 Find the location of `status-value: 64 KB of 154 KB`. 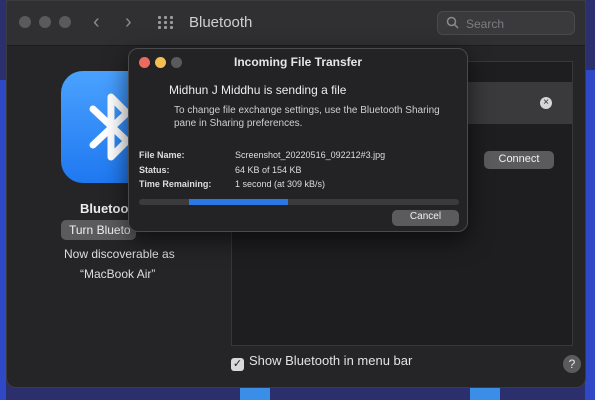

status-value: 64 KB of 154 KB is located at coordinates (268, 170).